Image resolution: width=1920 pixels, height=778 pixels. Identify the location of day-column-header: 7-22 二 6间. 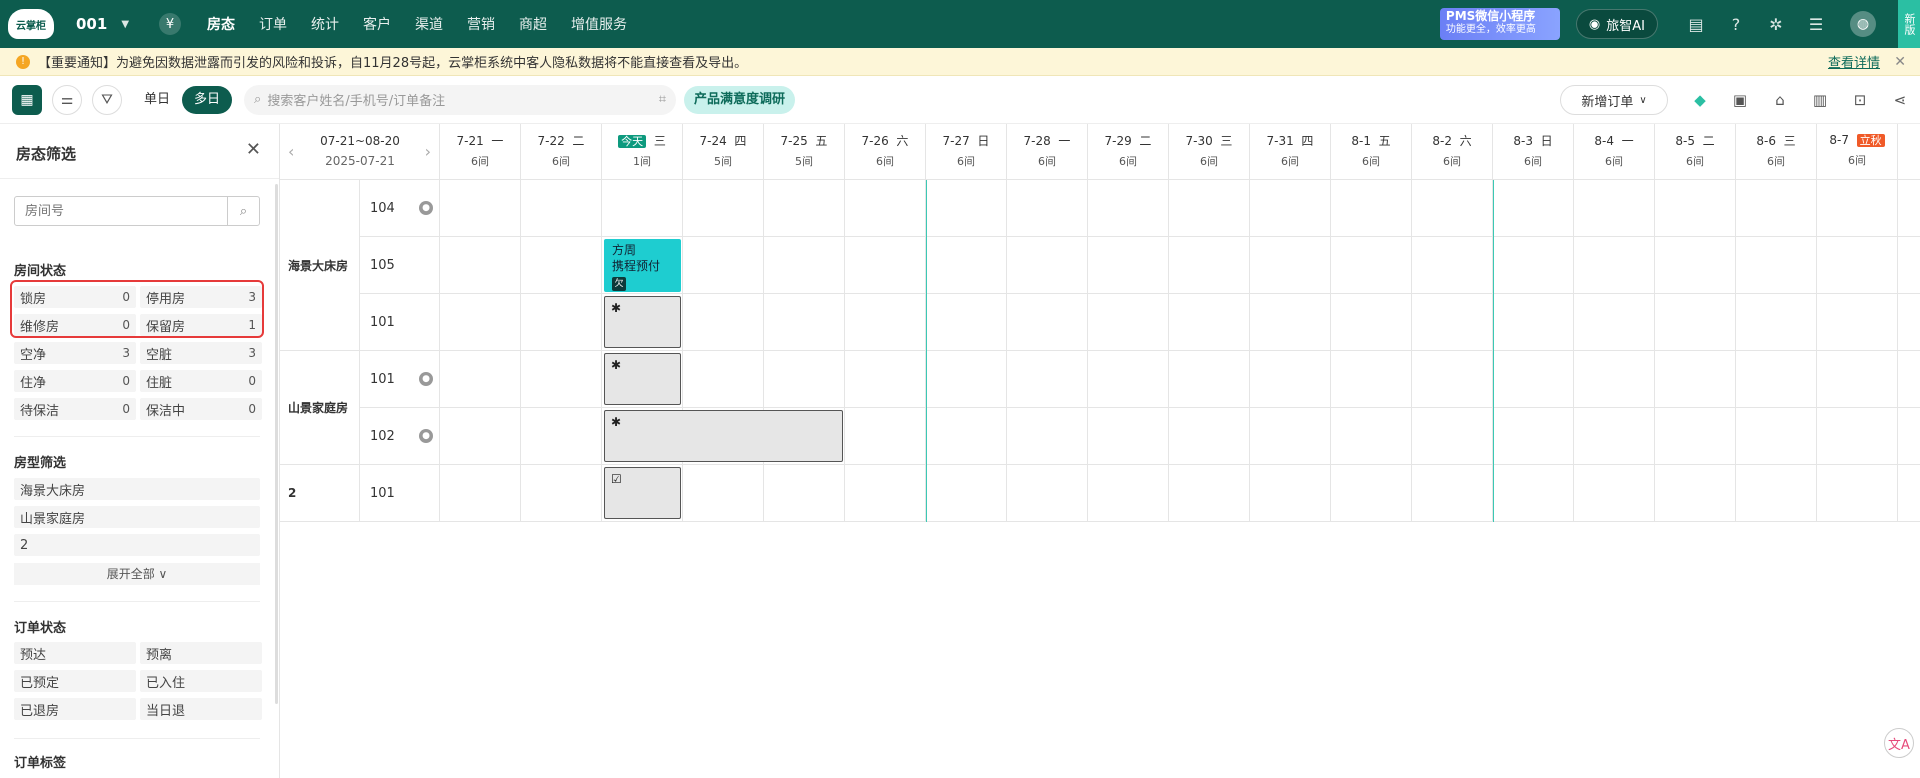
(561, 152).